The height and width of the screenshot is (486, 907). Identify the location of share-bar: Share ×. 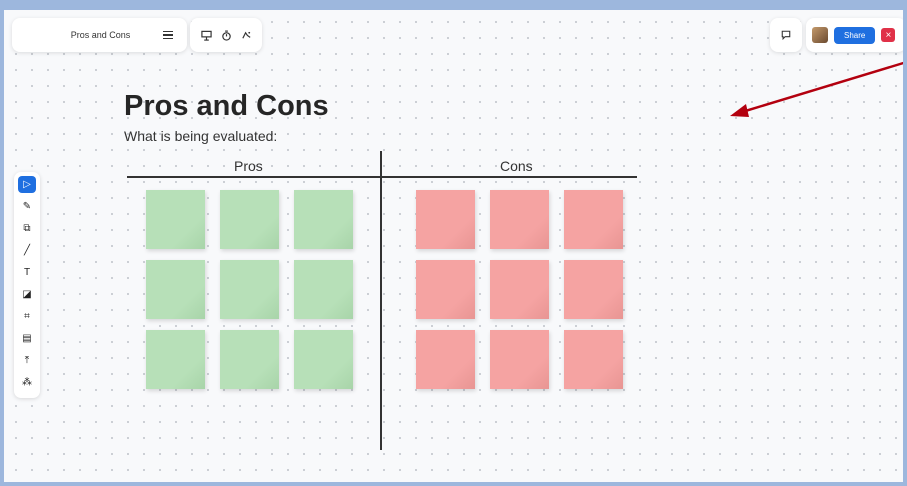
(854, 35).